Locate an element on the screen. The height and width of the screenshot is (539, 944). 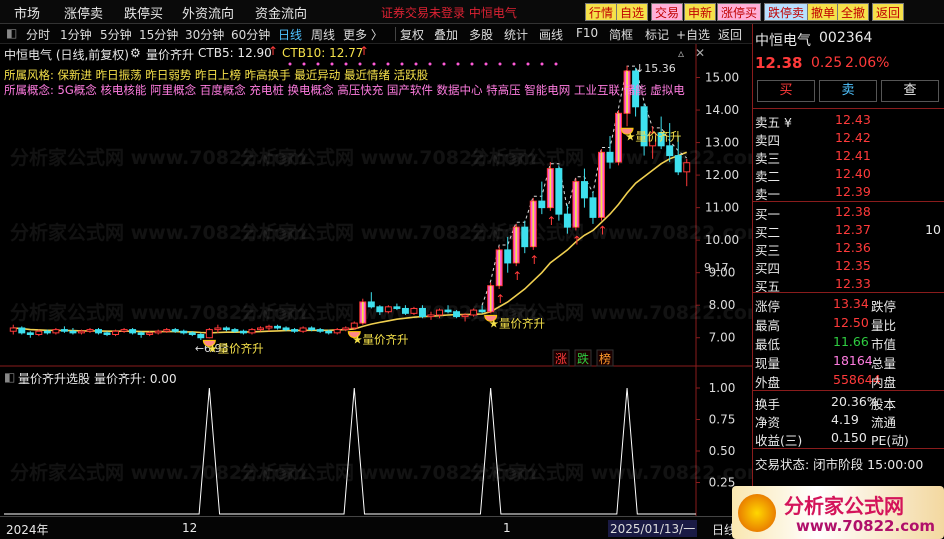
bid-label: 买二 is located at coordinates (768, 232).